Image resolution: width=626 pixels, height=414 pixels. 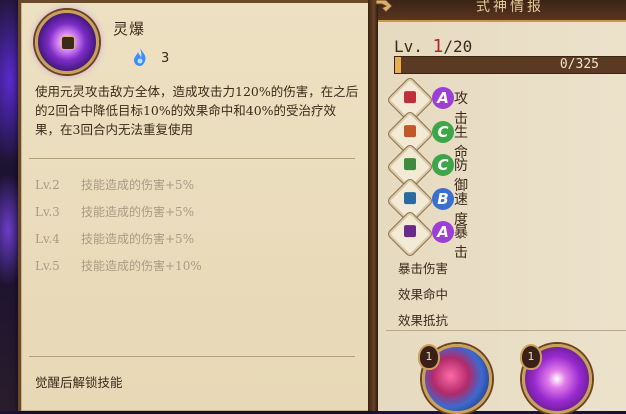 I want to click on xp-bar: 0/325, so click(x=510, y=65).